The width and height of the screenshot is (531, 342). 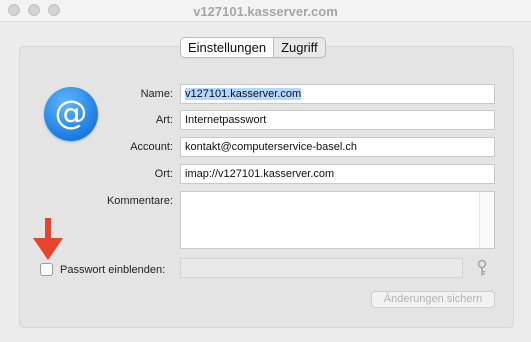 What do you see at coordinates (486, 220) in the screenshot?
I see `kommentare-scrollbar` at bounding box center [486, 220].